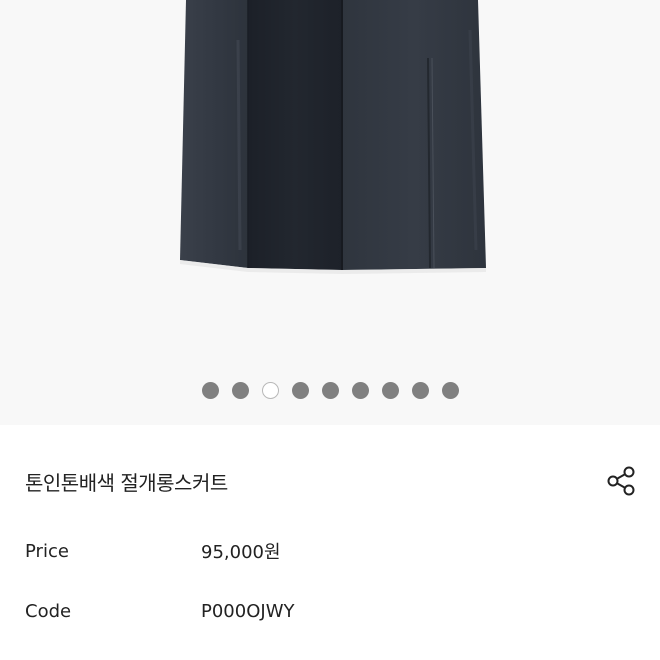  I want to click on code-value: P000OJWY, so click(248, 611).